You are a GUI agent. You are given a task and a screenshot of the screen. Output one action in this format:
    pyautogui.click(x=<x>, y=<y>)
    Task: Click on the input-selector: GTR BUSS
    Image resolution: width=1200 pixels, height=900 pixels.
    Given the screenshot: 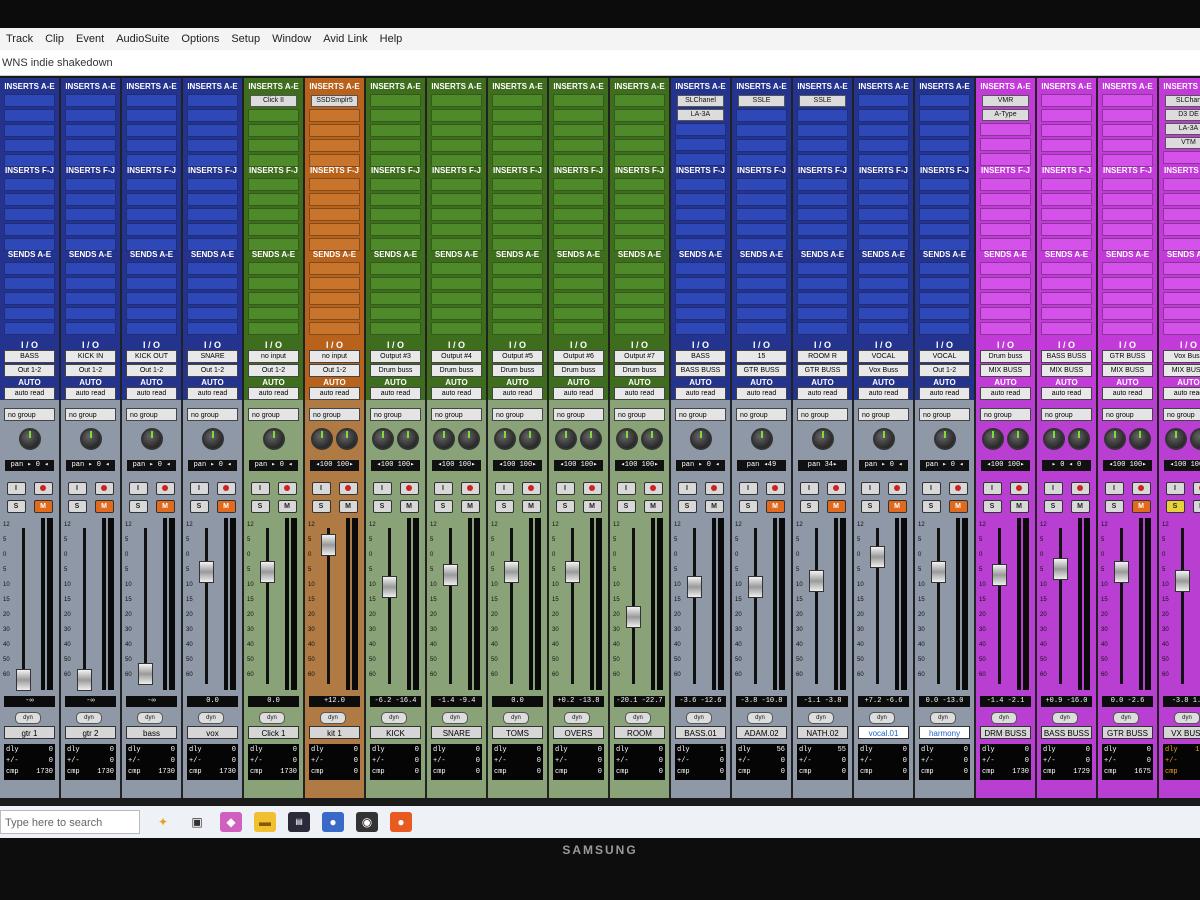 What is the action you would take?
    pyautogui.click(x=1127, y=356)
    